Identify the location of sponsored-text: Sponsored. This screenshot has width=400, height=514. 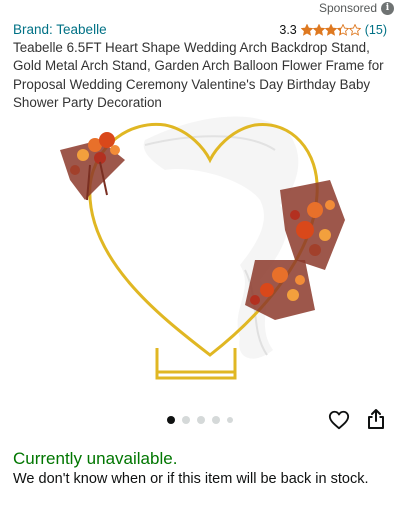
(347, 8).